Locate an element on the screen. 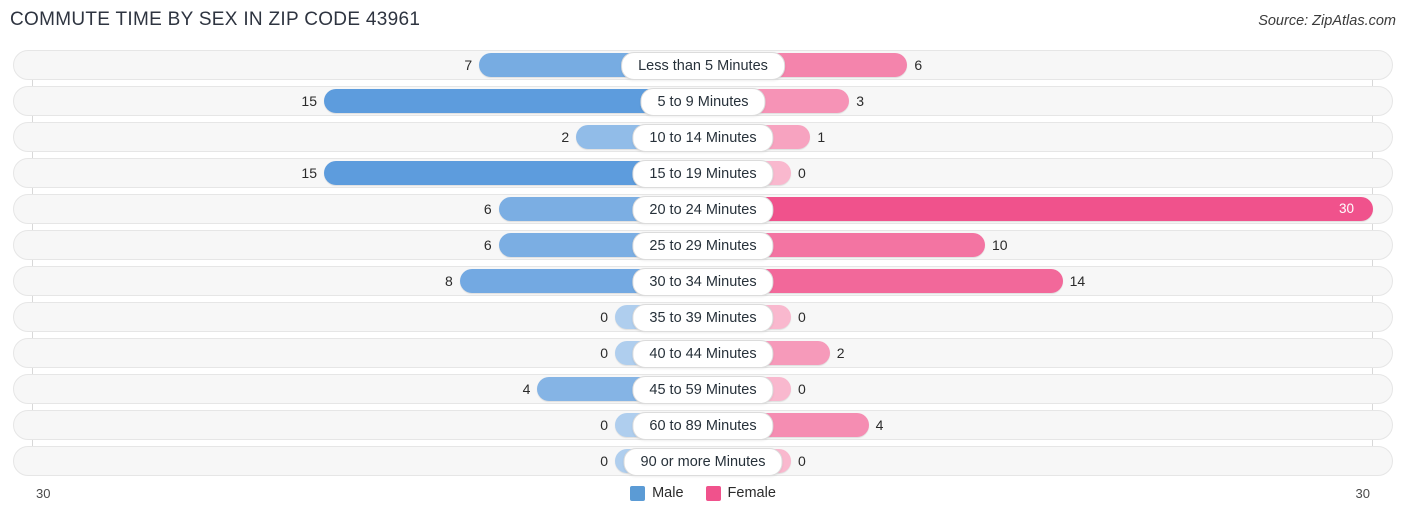 The image size is (1406, 523). legend-item-female: Female is located at coordinates (740, 493).